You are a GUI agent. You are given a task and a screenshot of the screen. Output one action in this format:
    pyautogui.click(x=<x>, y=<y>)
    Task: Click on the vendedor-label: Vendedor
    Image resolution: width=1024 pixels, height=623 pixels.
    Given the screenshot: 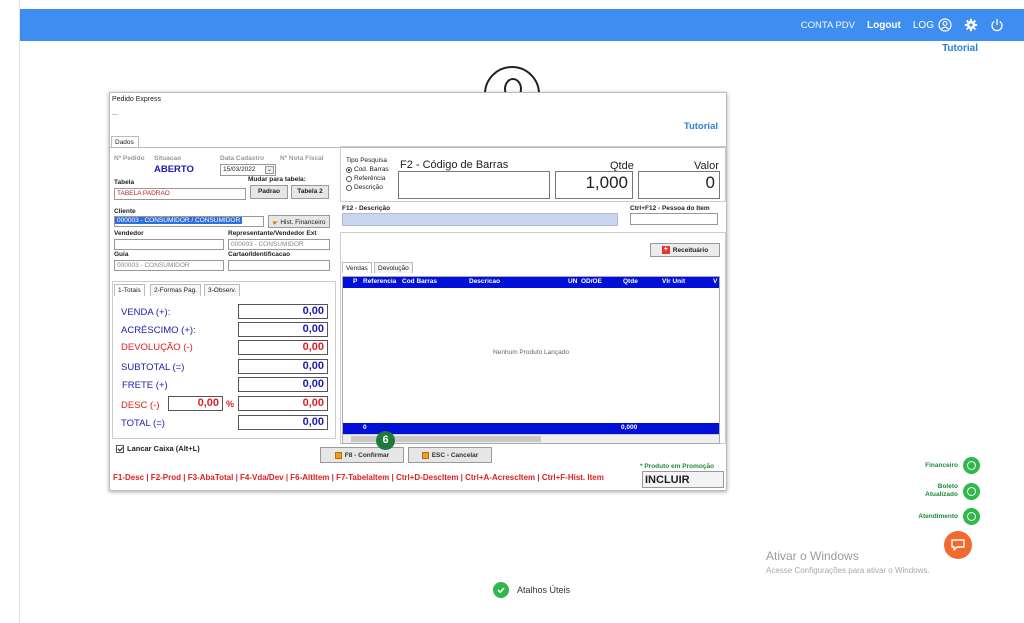 What is the action you would take?
    pyautogui.click(x=129, y=233)
    